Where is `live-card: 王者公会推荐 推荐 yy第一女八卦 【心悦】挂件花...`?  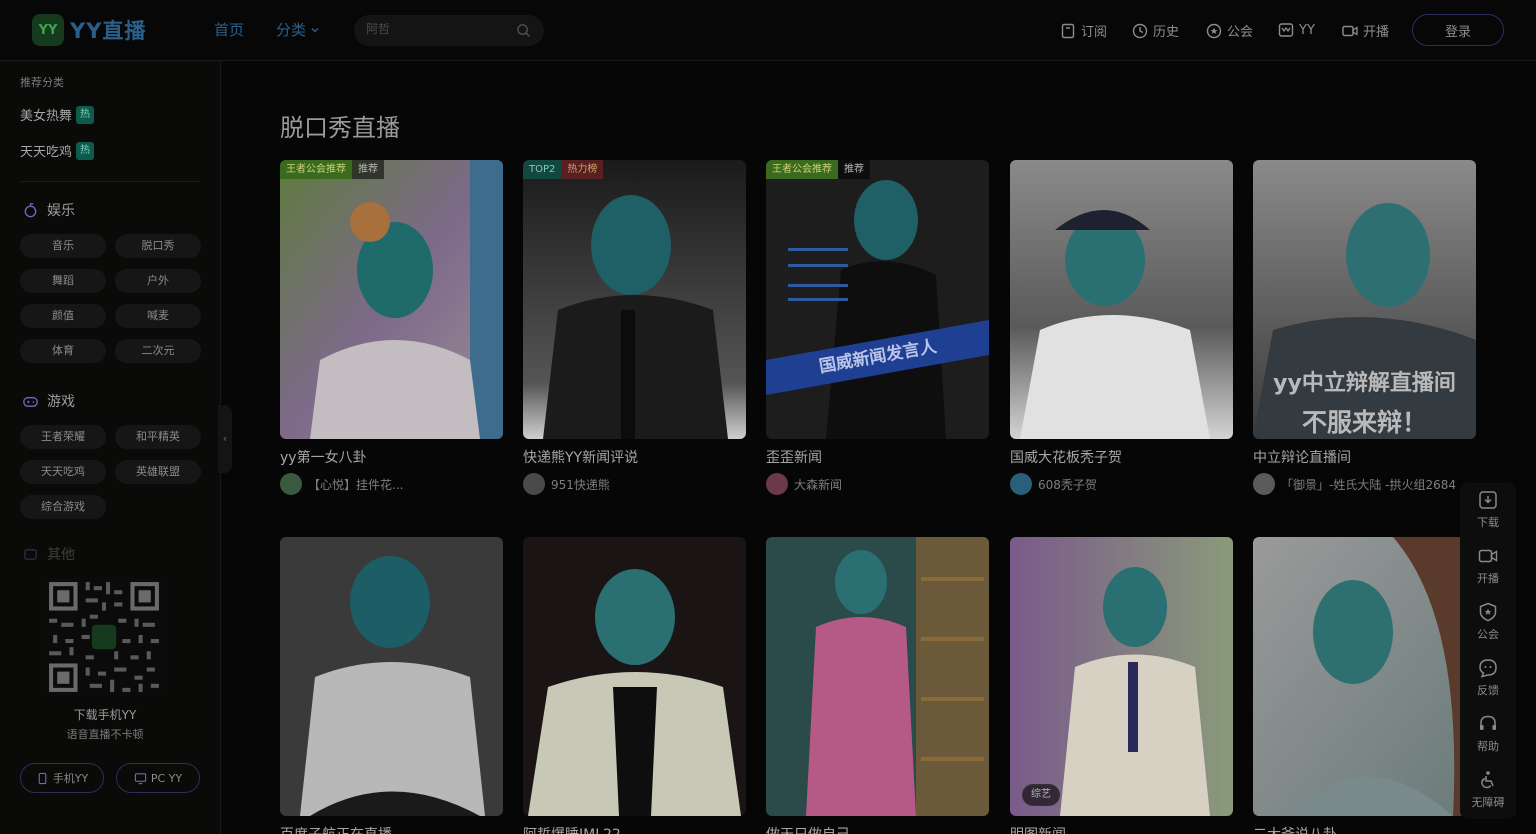
live-card: 王者公会推荐 推荐 yy第一女八卦 【心悦】挂件花... is located at coordinates (391, 327).